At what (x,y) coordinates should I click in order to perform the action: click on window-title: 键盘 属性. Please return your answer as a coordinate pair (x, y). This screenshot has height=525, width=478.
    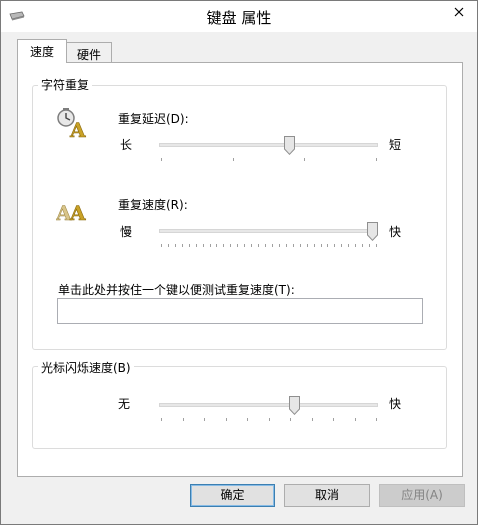
    Looking at the image, I should click on (239, 18).